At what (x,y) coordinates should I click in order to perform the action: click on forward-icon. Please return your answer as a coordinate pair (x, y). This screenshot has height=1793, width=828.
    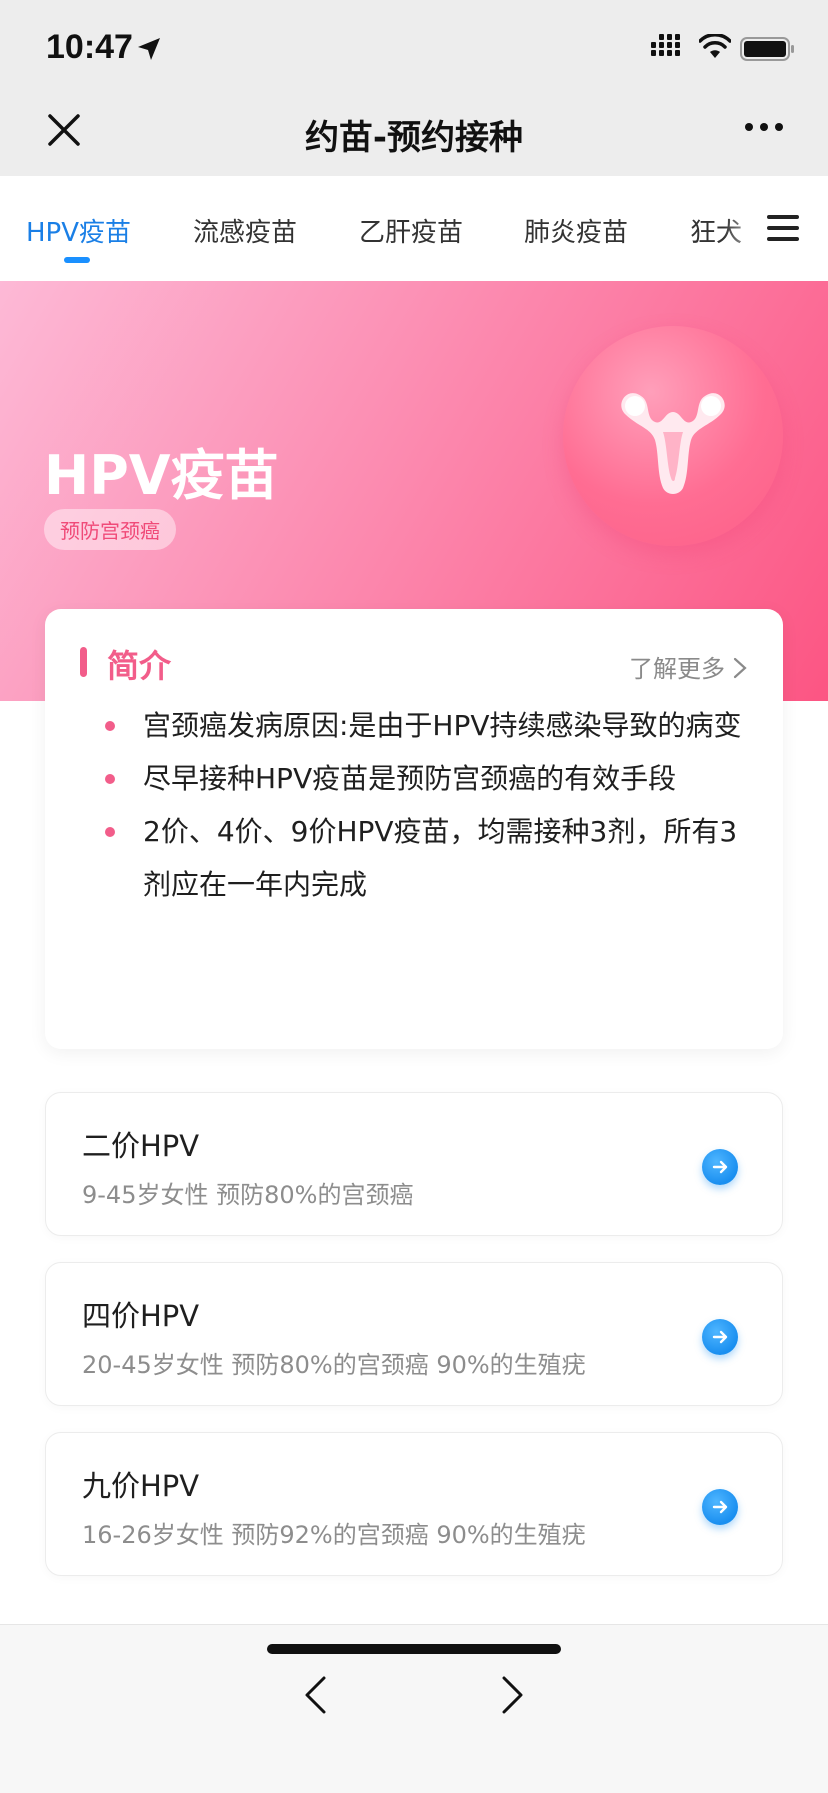
    Looking at the image, I should click on (513, 1695).